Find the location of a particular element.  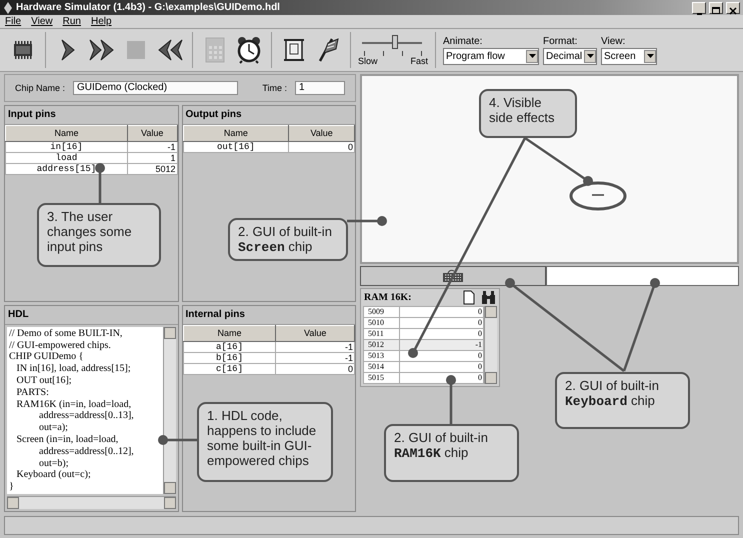

ram-row: 5015 0 is located at coordinates (424, 378).